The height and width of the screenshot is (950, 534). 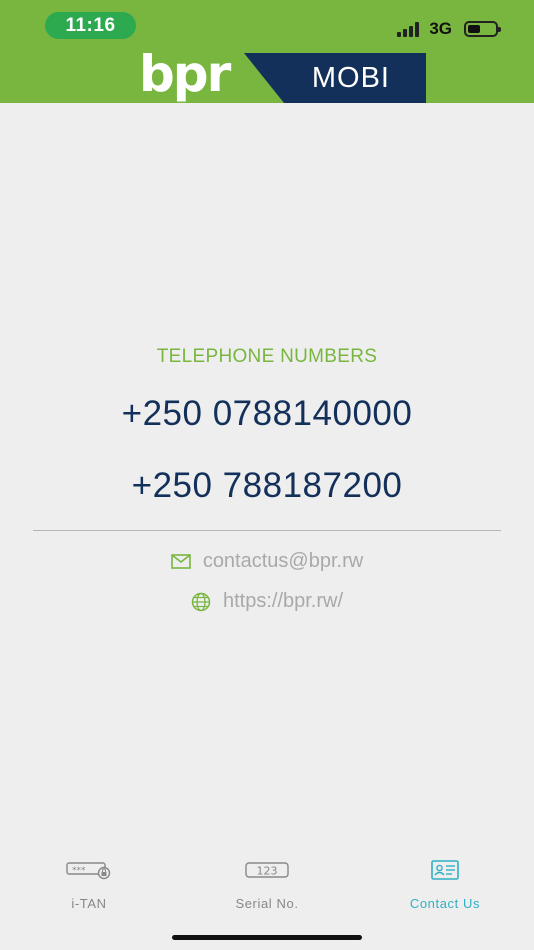 What do you see at coordinates (201, 602) in the screenshot?
I see `globe-icon` at bounding box center [201, 602].